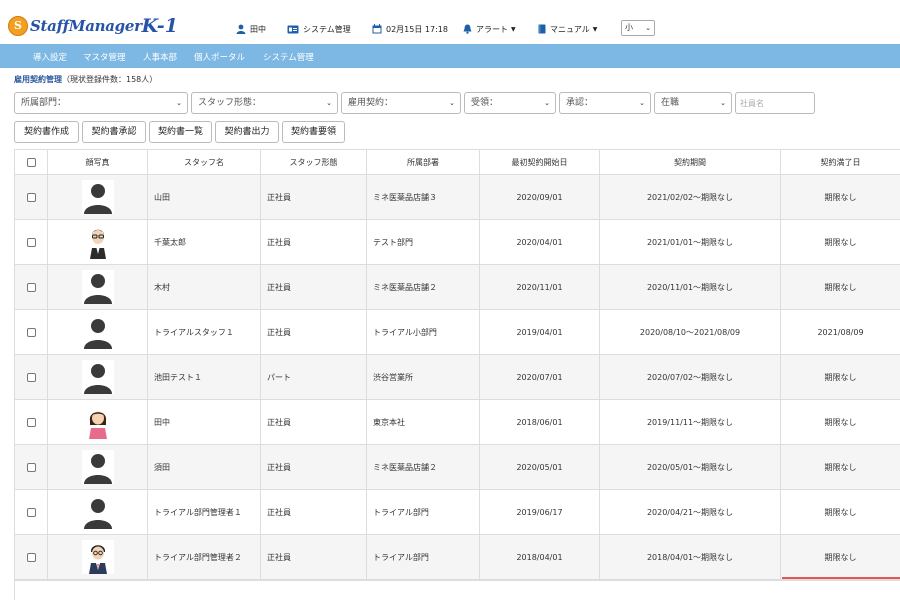 This screenshot has width=900, height=600. I want to click on logo-text: StaffManager, so click(86, 26).